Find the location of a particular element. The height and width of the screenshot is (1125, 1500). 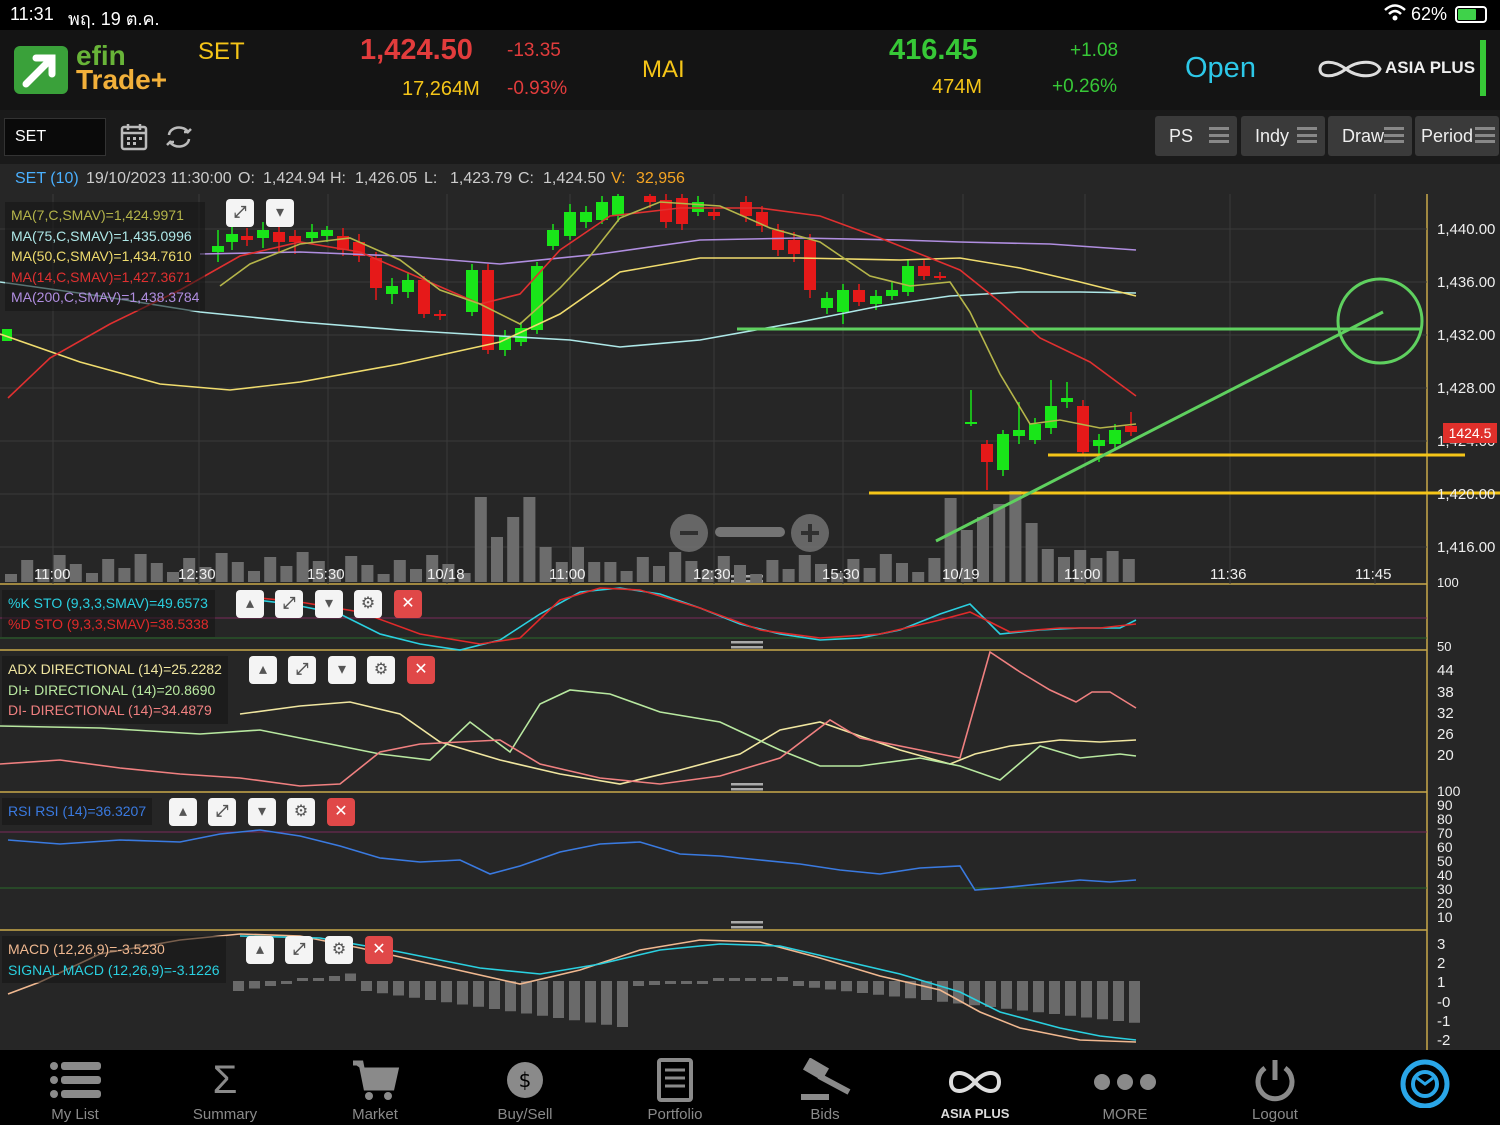

info-close-label: C: is located at coordinates (526, 178).